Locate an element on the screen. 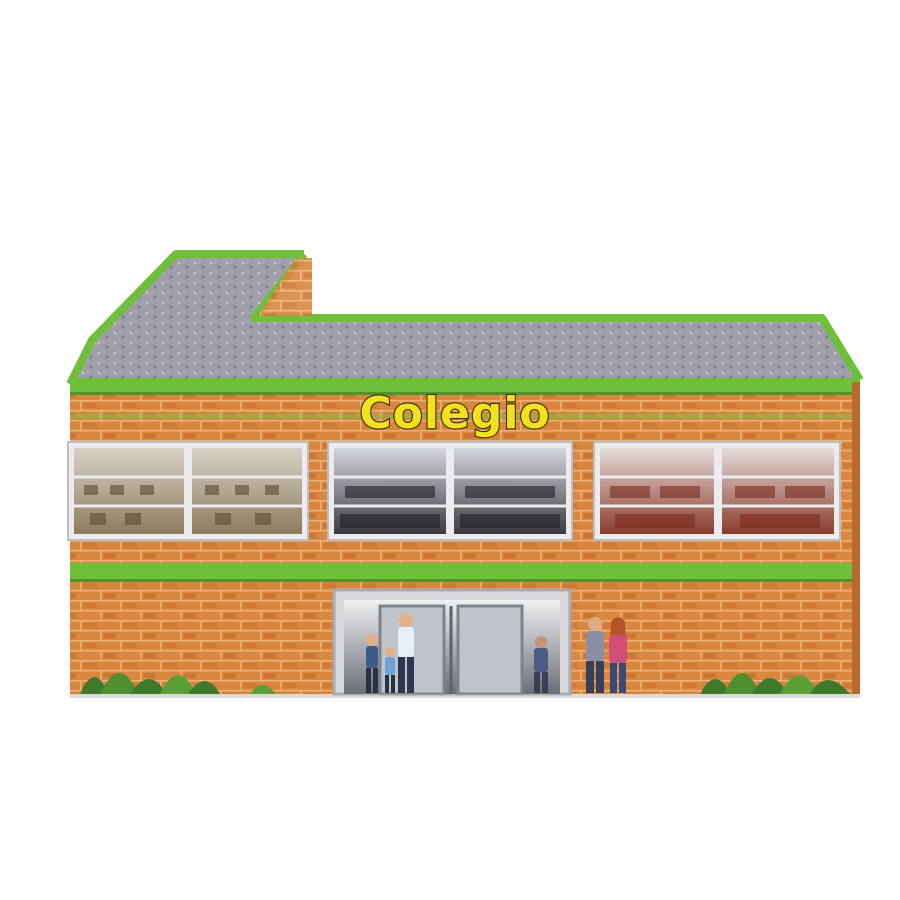 The image size is (900, 900). roof is located at coordinates (465, 318).